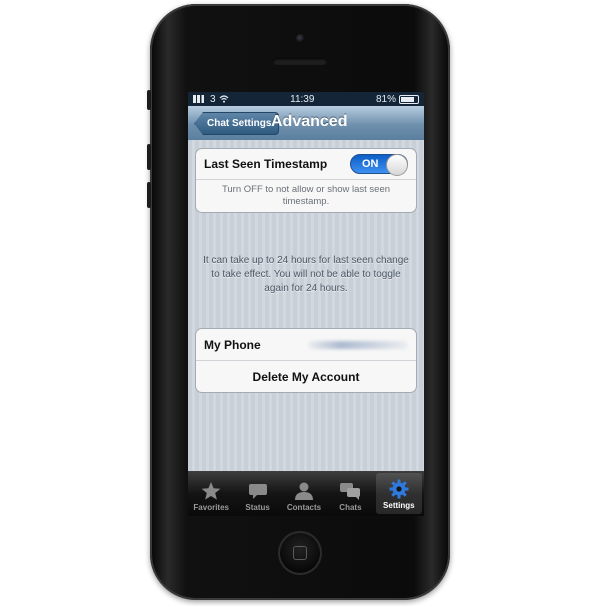 The width and height of the screenshot is (600, 606). I want to click on my-phone-row: My Phone, so click(306, 344).